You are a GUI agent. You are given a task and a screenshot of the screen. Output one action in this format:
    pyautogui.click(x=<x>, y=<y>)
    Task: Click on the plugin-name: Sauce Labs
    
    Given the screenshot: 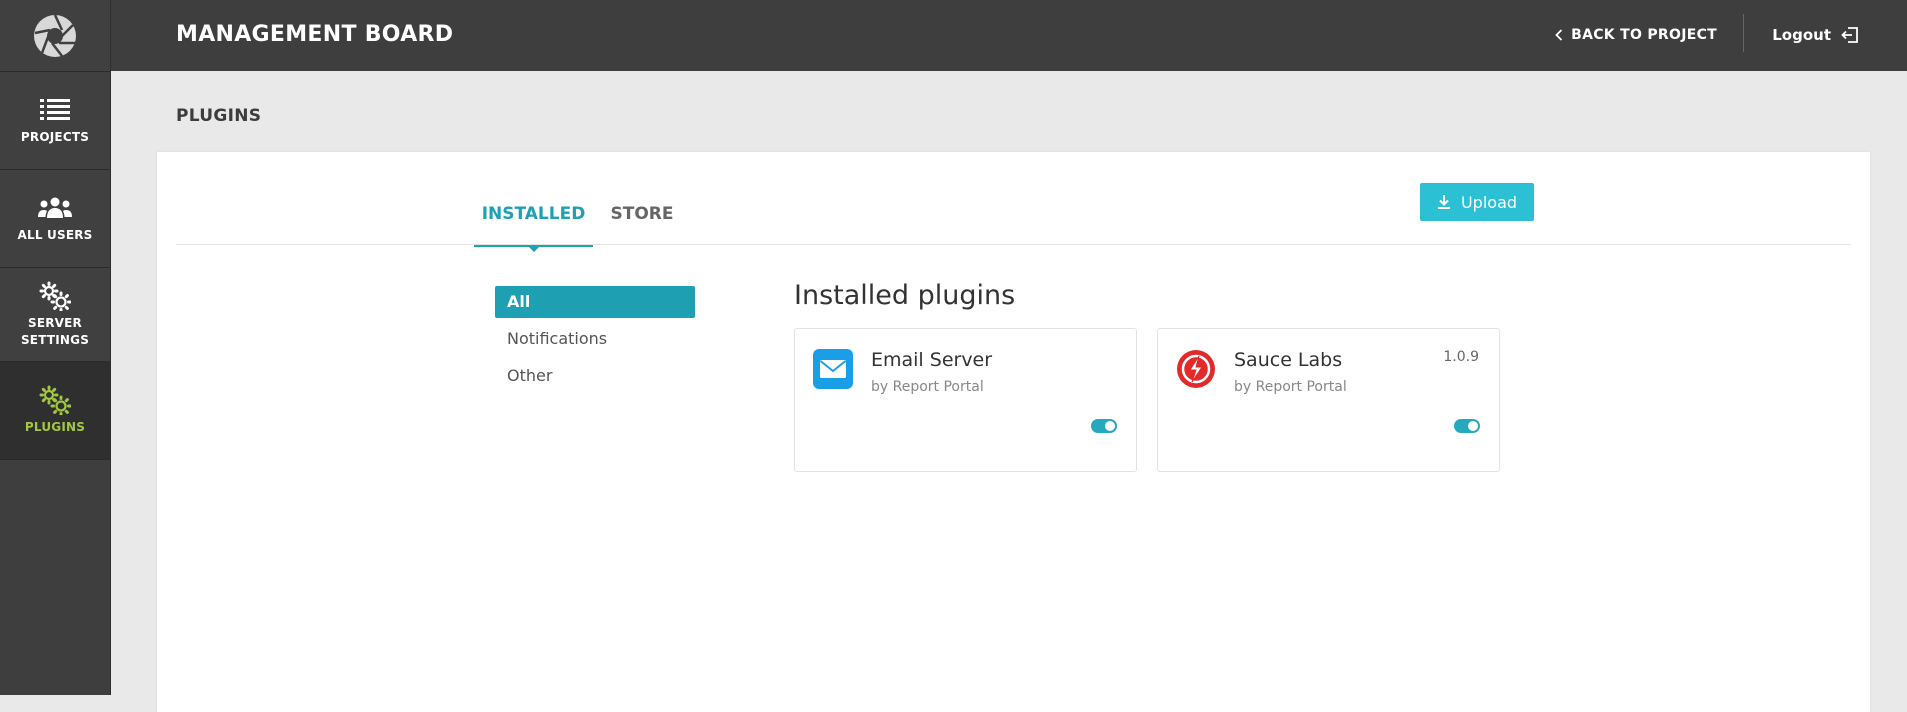 What is the action you would take?
    pyautogui.click(x=1288, y=360)
    